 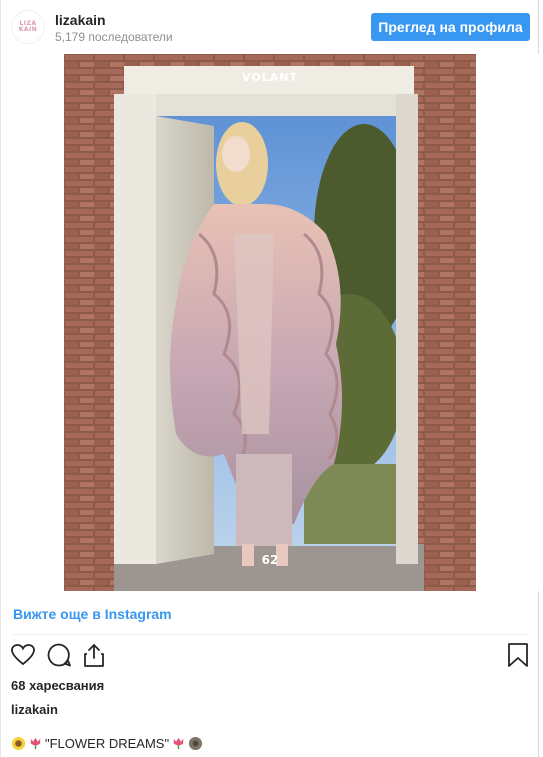 I want to click on sunflower-icon, so click(x=18, y=743).